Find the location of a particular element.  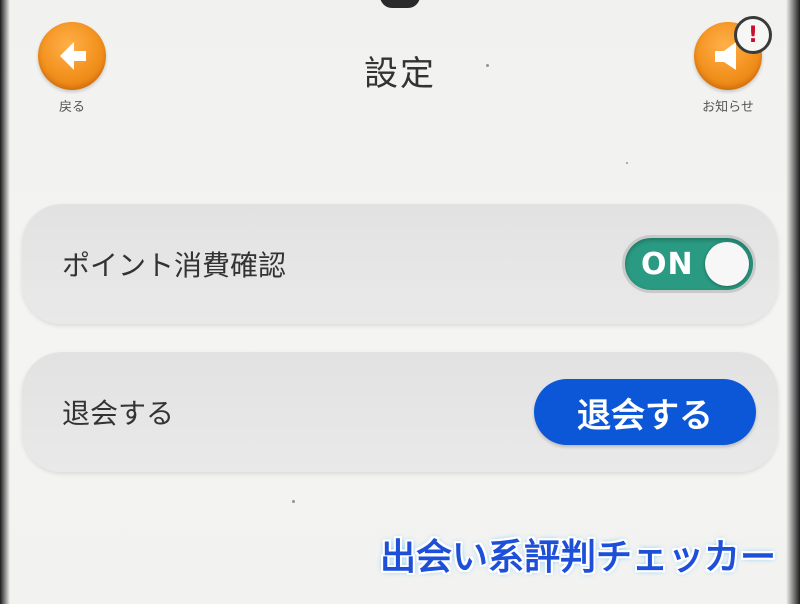

notice-label: お知らせ is located at coordinates (728, 107).